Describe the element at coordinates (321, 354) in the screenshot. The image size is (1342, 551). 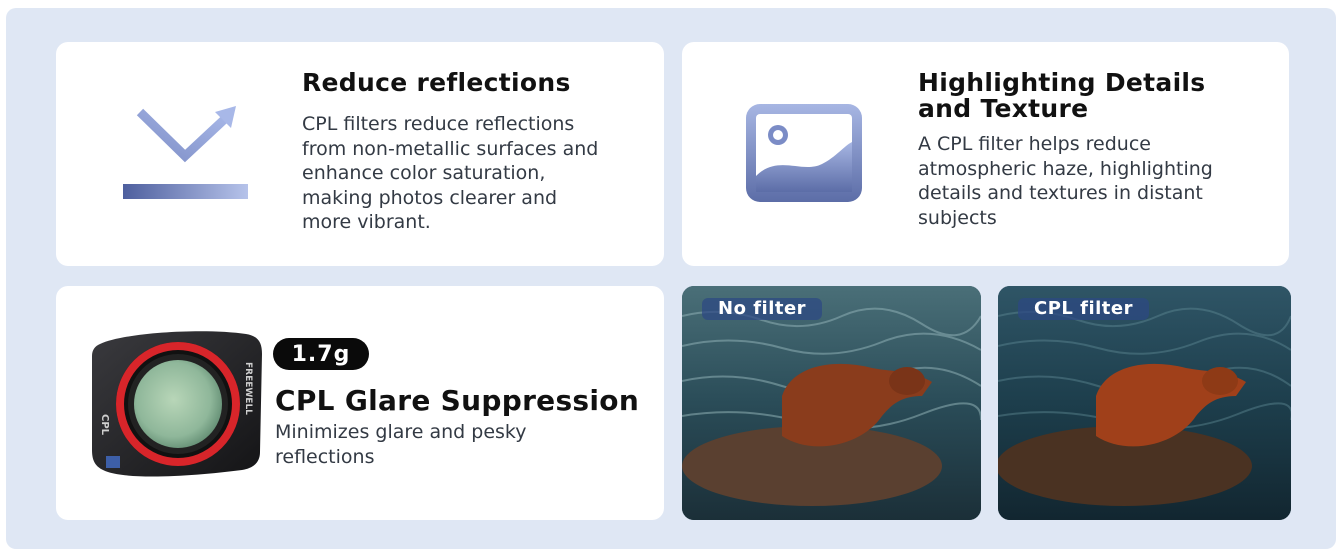
I see `weight-badge: 1.7g` at that location.